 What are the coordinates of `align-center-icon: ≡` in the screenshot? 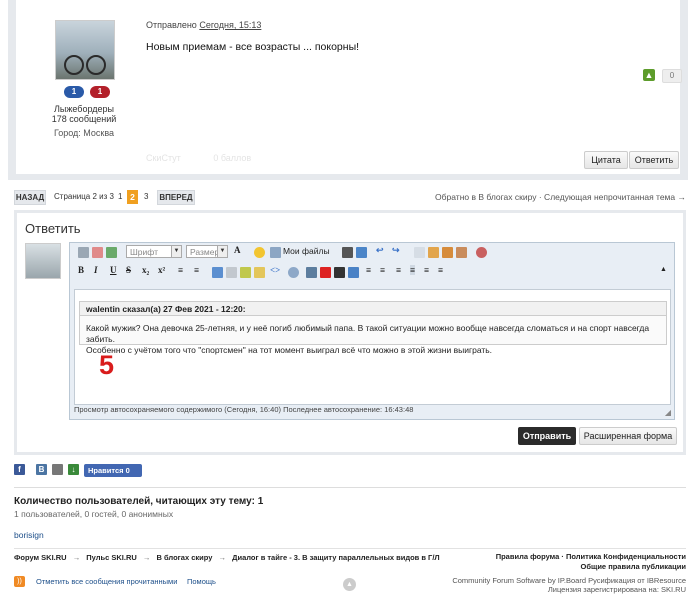 It's located at (413, 270).